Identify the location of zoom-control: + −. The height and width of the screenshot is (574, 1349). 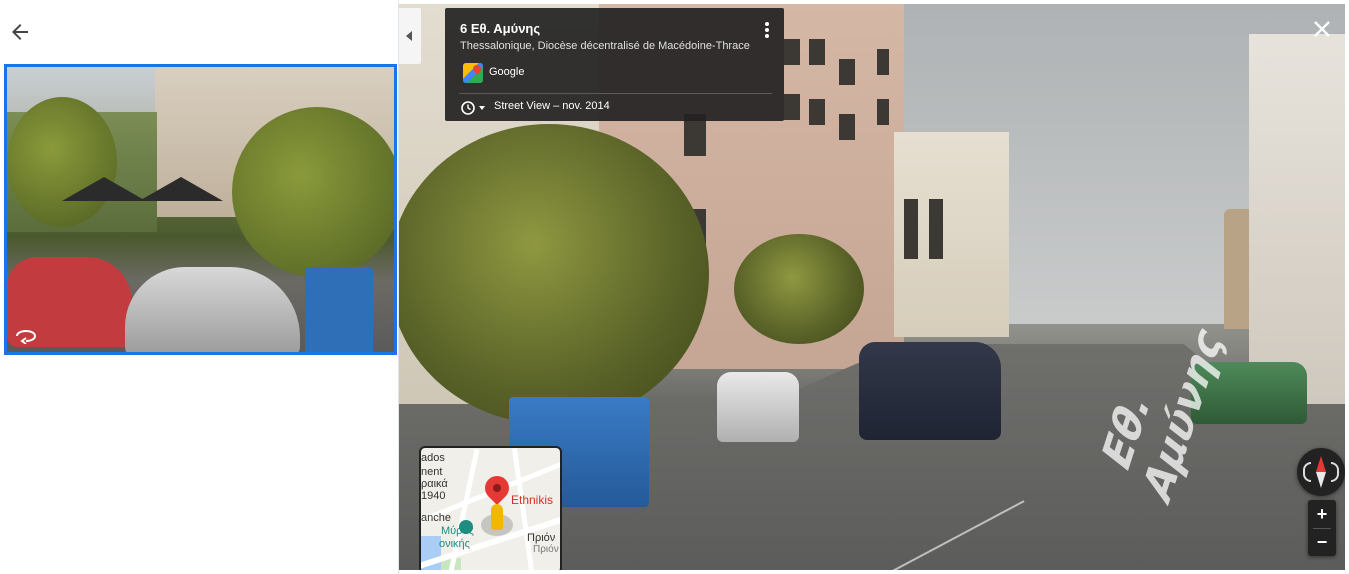
(1322, 528).